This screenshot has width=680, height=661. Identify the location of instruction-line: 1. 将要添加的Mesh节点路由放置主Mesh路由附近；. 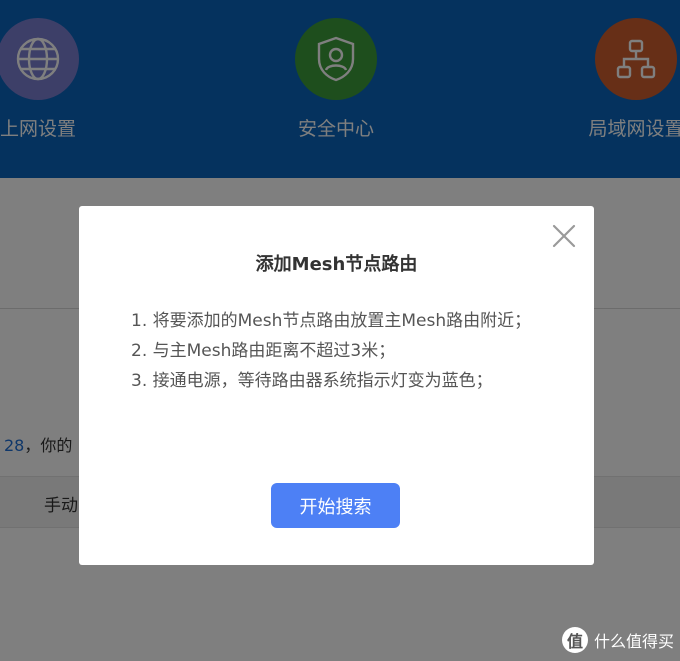
(331, 321).